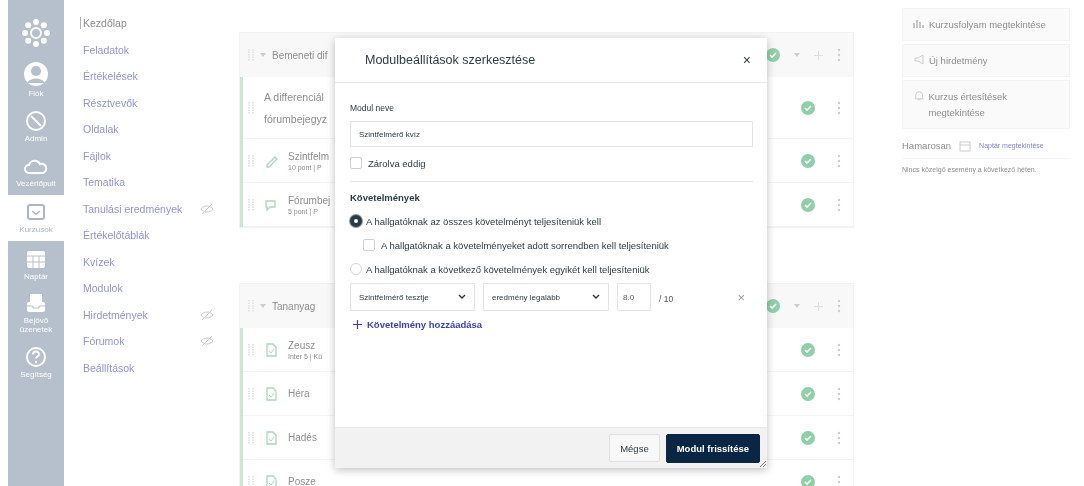 The width and height of the screenshot is (1084, 486). What do you see at coordinates (302, 481) in the screenshot?
I see `module-item-link: Posze` at bounding box center [302, 481].